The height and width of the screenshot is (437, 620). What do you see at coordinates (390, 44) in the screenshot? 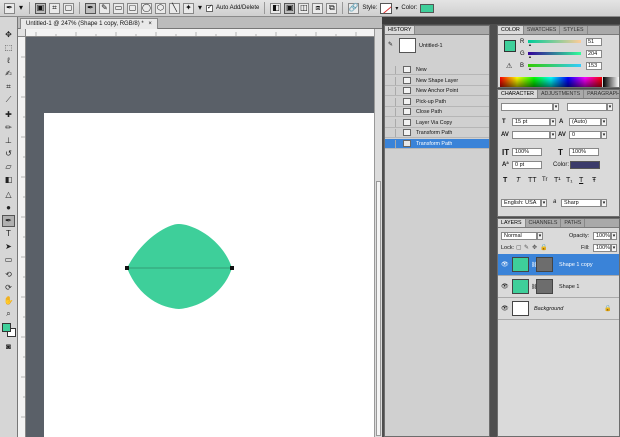
I see `brush-source-icon: ✎` at bounding box center [390, 44].